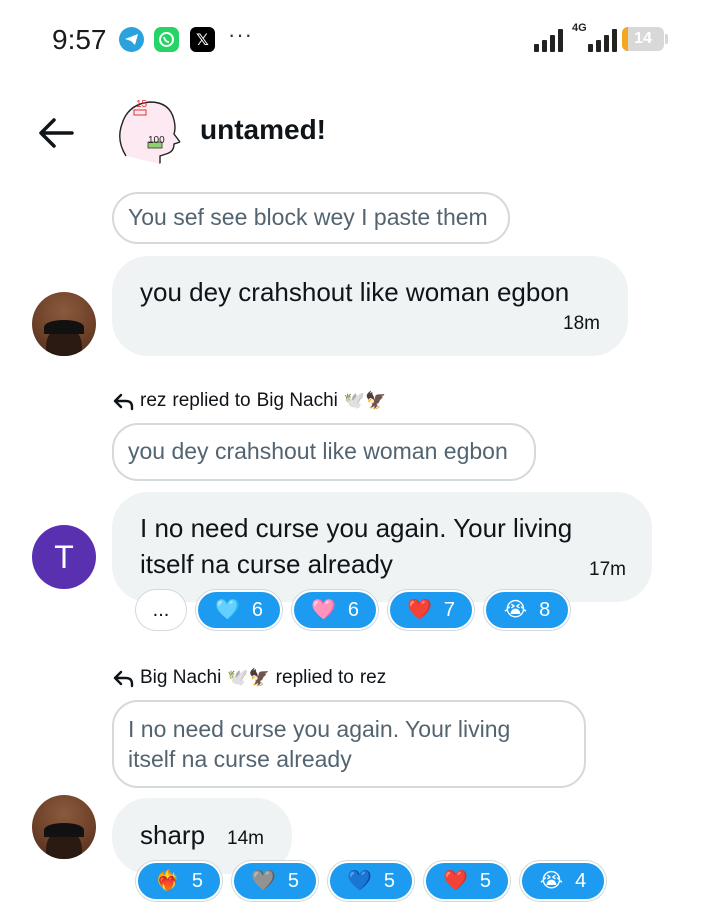  Describe the element at coordinates (181, 677) in the screenshot. I see `reply-from: Big Nachi` at that location.